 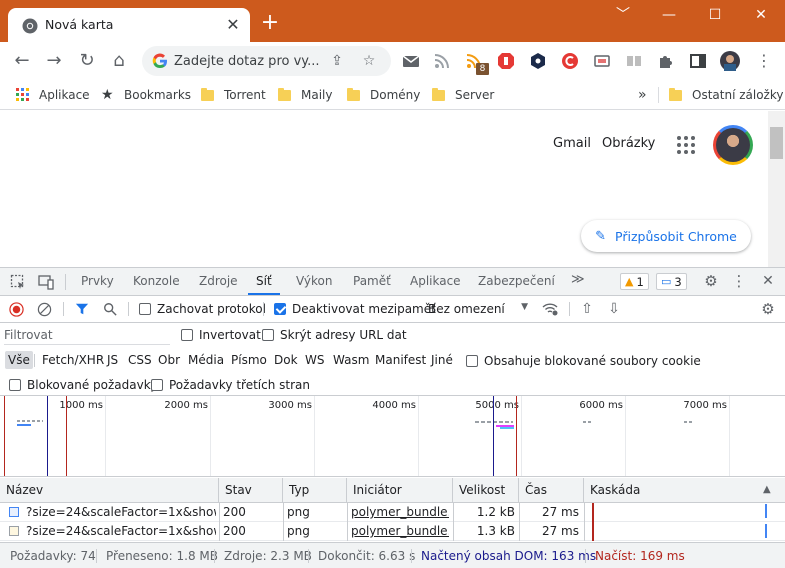 I want to click on restore-icon: —, so click(x=669, y=15).